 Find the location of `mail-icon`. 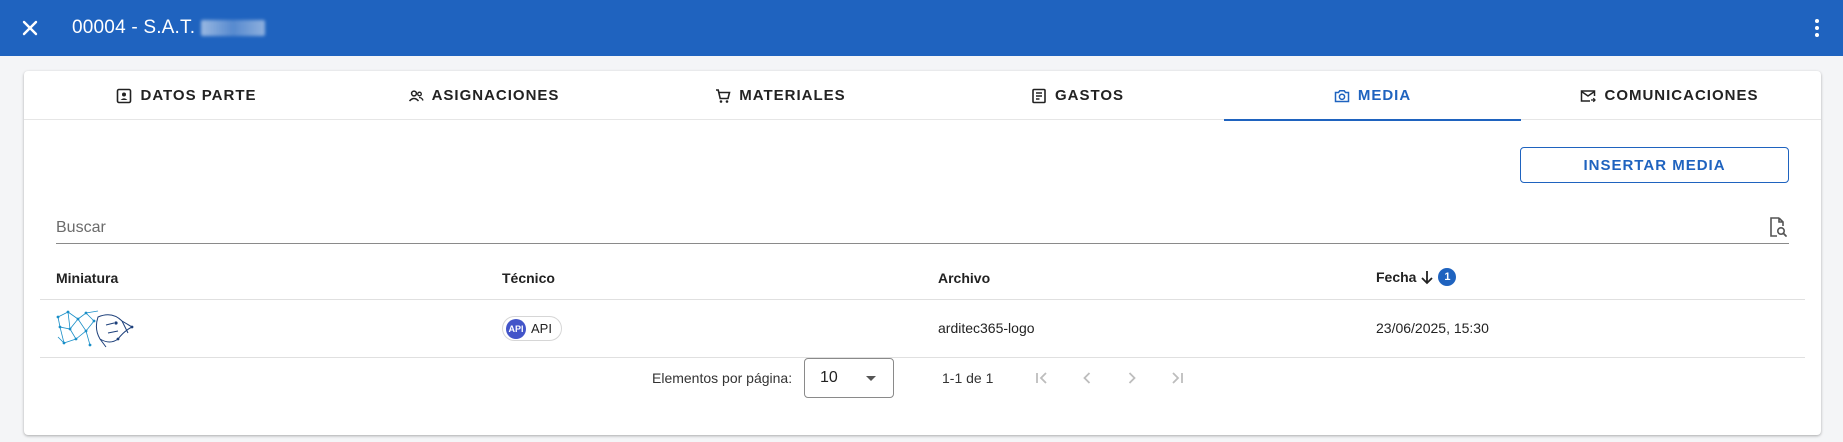

mail-icon is located at coordinates (1589, 95).